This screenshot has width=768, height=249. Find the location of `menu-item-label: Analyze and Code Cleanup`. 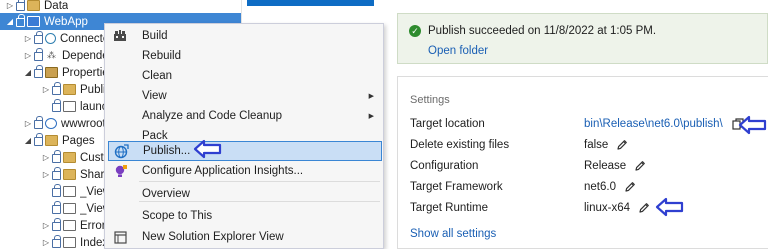

menu-item-label: Analyze and Code Cleanup is located at coordinates (212, 116).